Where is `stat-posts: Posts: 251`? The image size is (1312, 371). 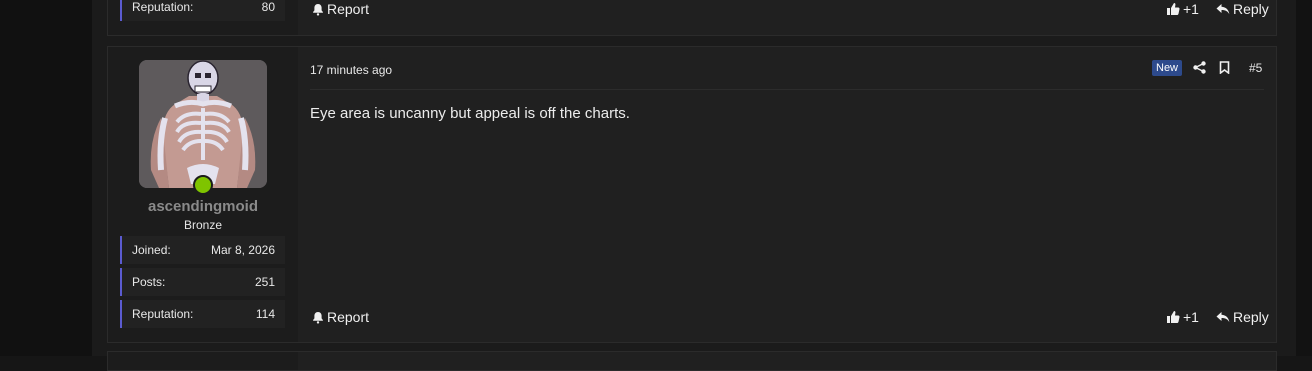 stat-posts: Posts: 251 is located at coordinates (202, 282).